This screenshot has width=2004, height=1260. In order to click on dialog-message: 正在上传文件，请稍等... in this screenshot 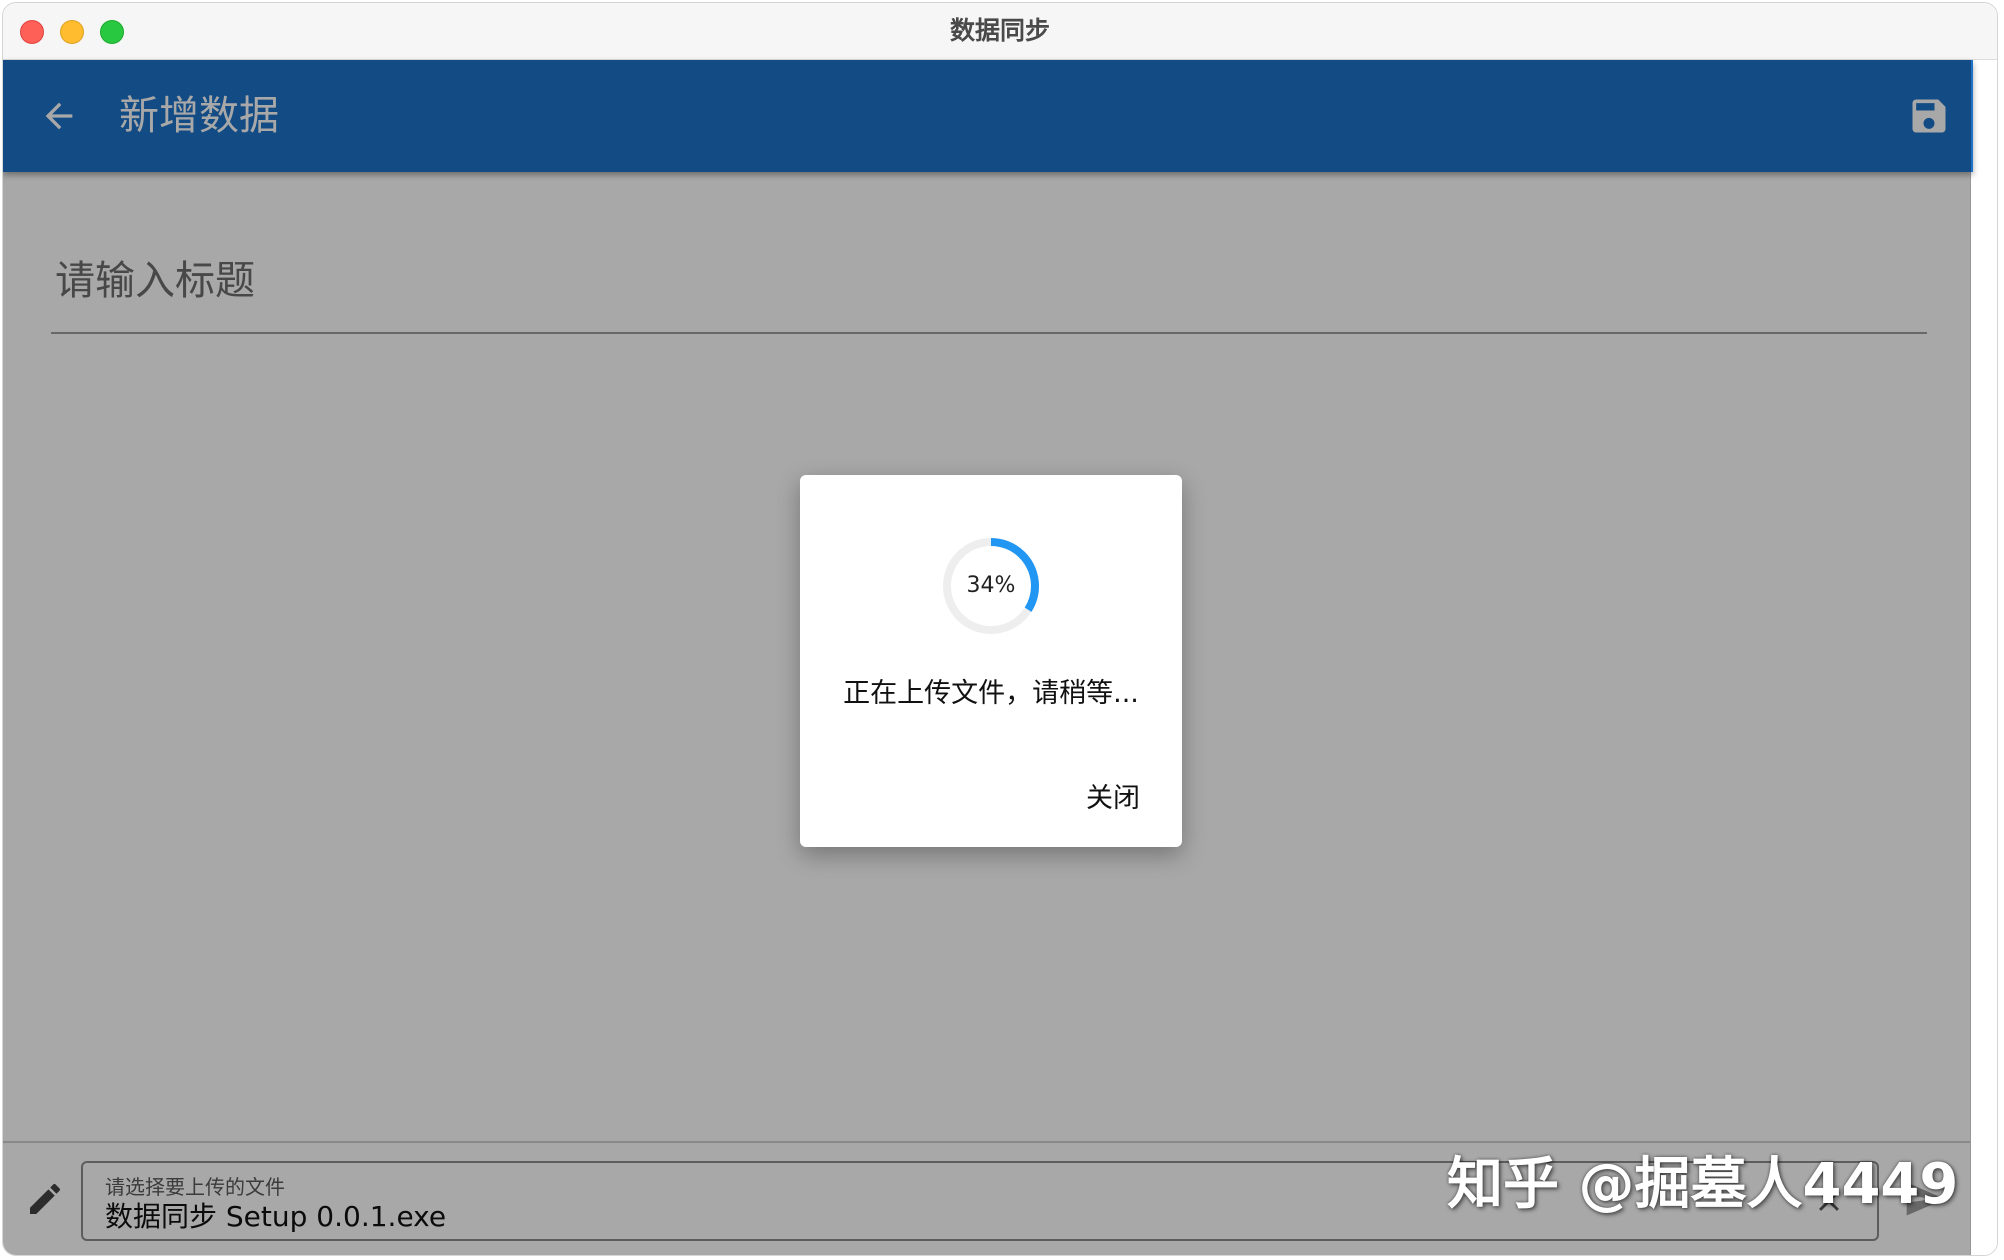, I will do `click(991, 693)`.